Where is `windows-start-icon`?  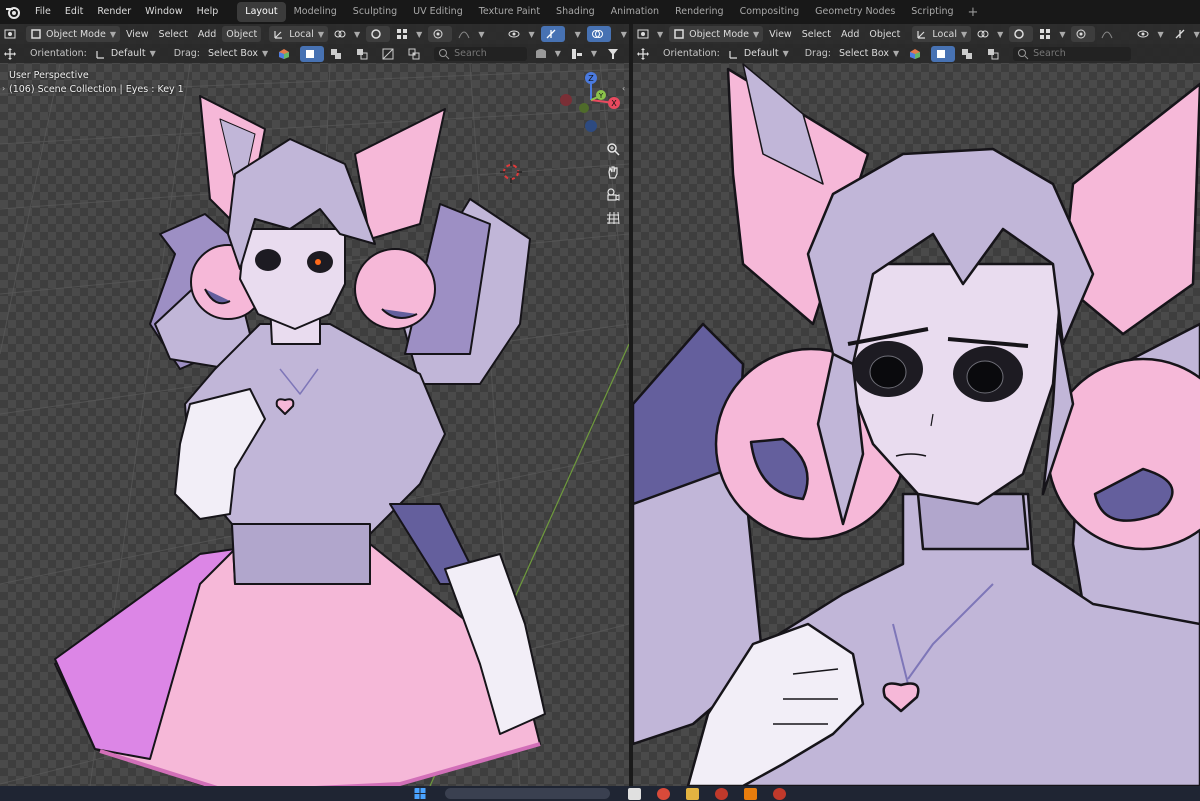
windows-start-icon is located at coordinates (420, 793).